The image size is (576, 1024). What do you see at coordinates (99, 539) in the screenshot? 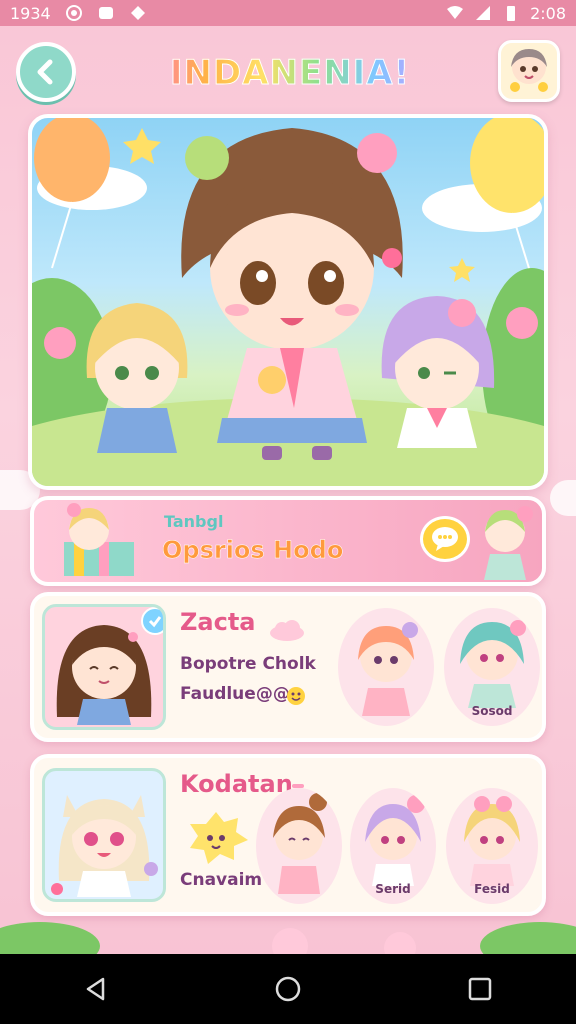
I see `mode-character-left-image` at bounding box center [99, 539].